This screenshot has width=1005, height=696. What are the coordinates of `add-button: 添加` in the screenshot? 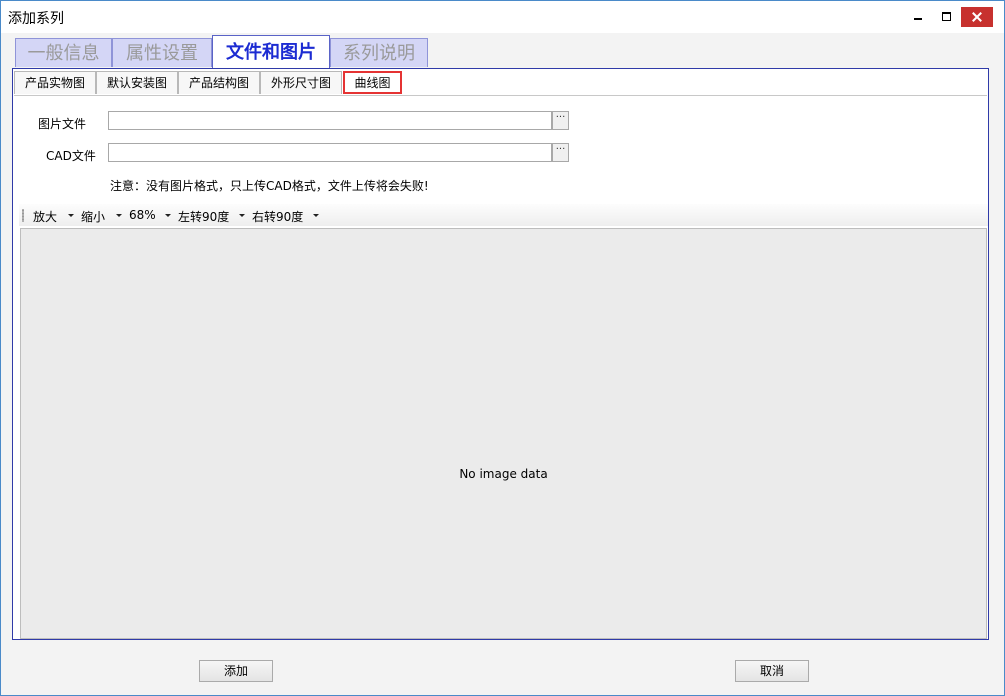 It's located at (236, 671).